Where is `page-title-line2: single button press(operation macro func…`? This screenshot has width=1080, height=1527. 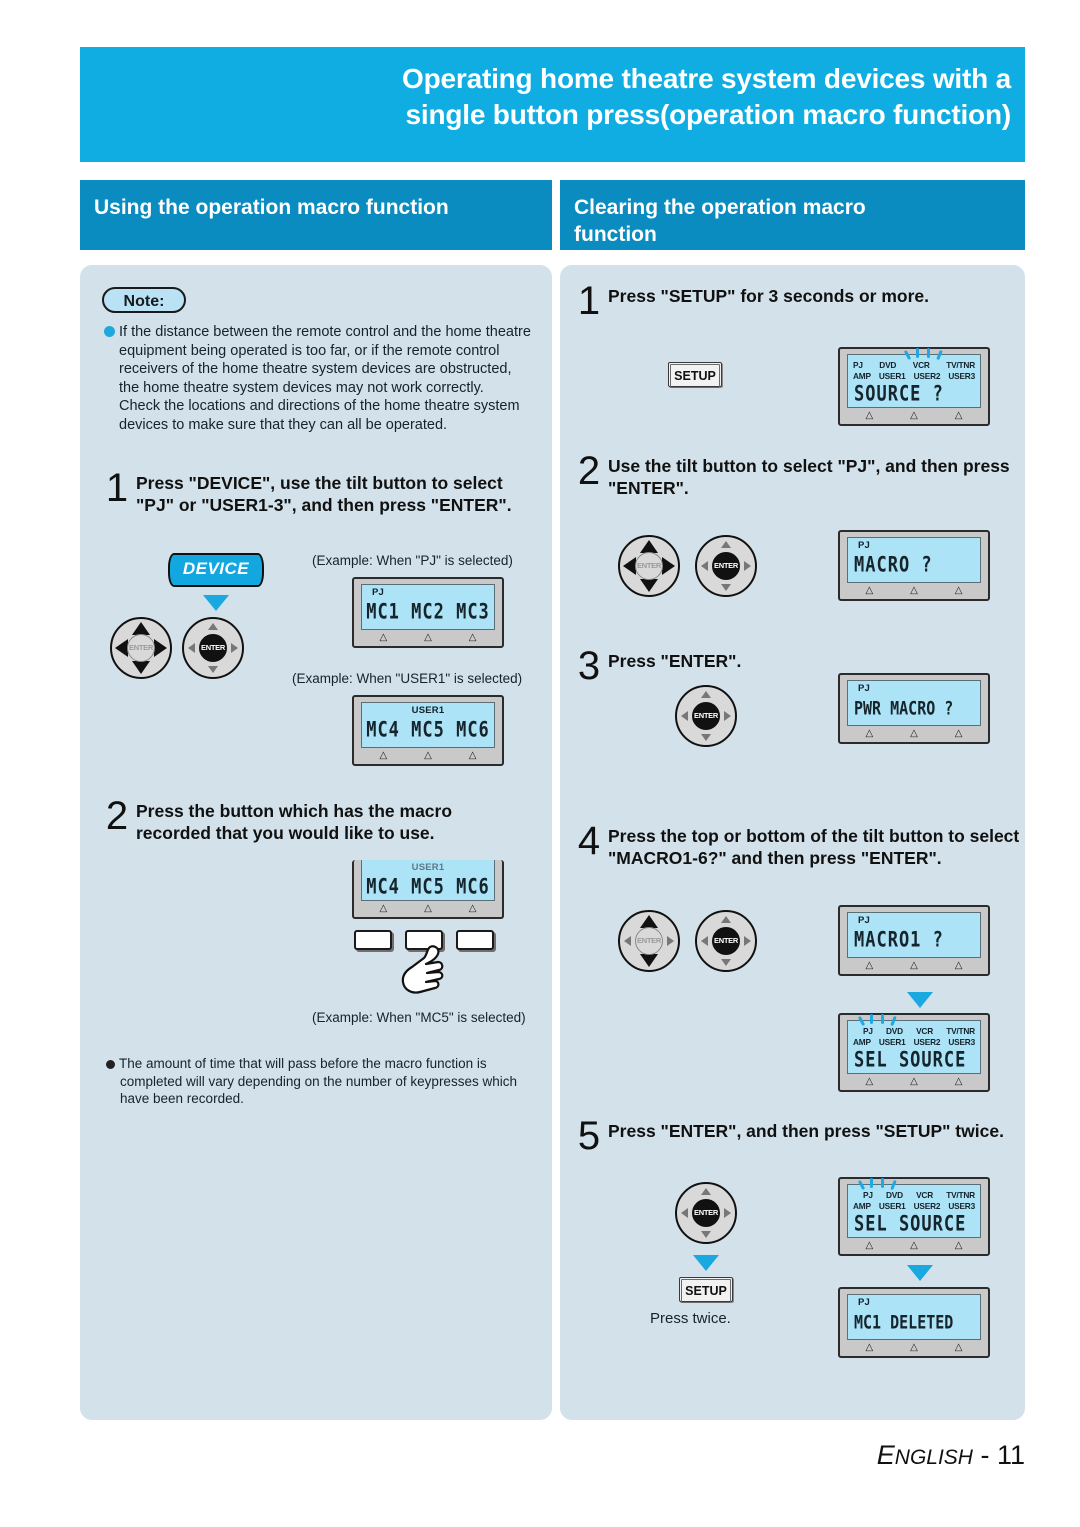
page-title-line2: single button press(operation macro func… is located at coordinates (708, 114).